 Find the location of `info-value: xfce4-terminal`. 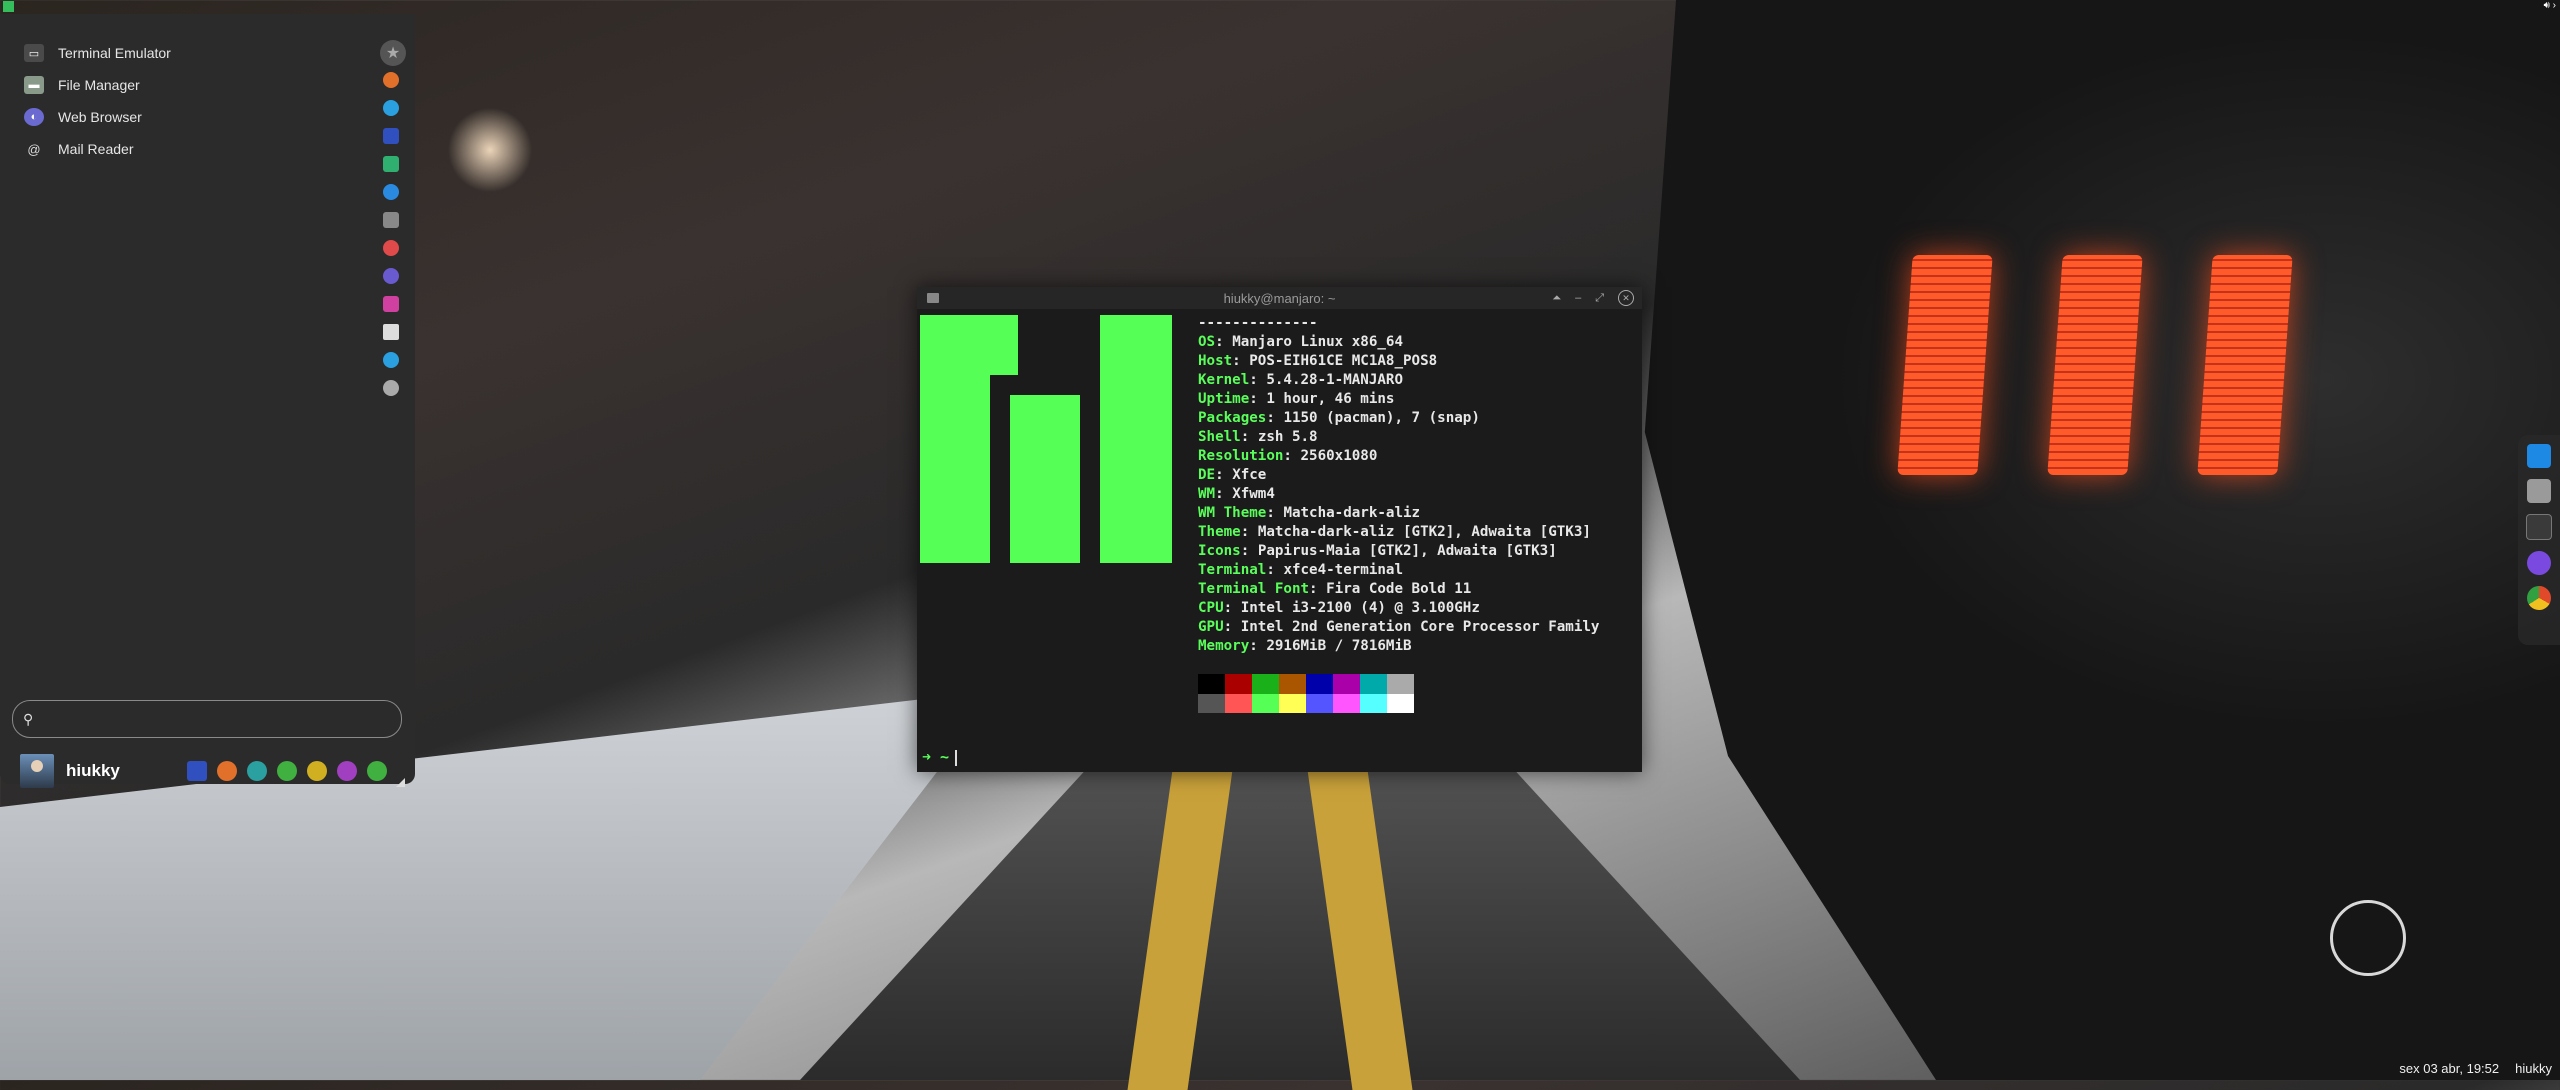

info-value: xfce4-terminal is located at coordinates (1343, 570).